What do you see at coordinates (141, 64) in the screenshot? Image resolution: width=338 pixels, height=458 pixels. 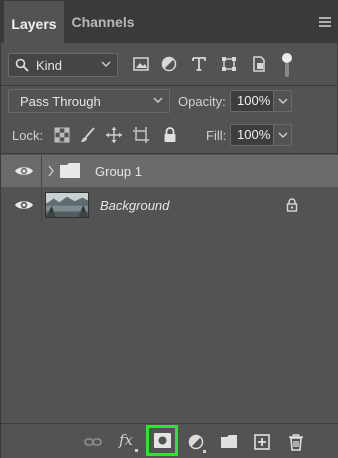 I see `pixel-filter-icon` at bounding box center [141, 64].